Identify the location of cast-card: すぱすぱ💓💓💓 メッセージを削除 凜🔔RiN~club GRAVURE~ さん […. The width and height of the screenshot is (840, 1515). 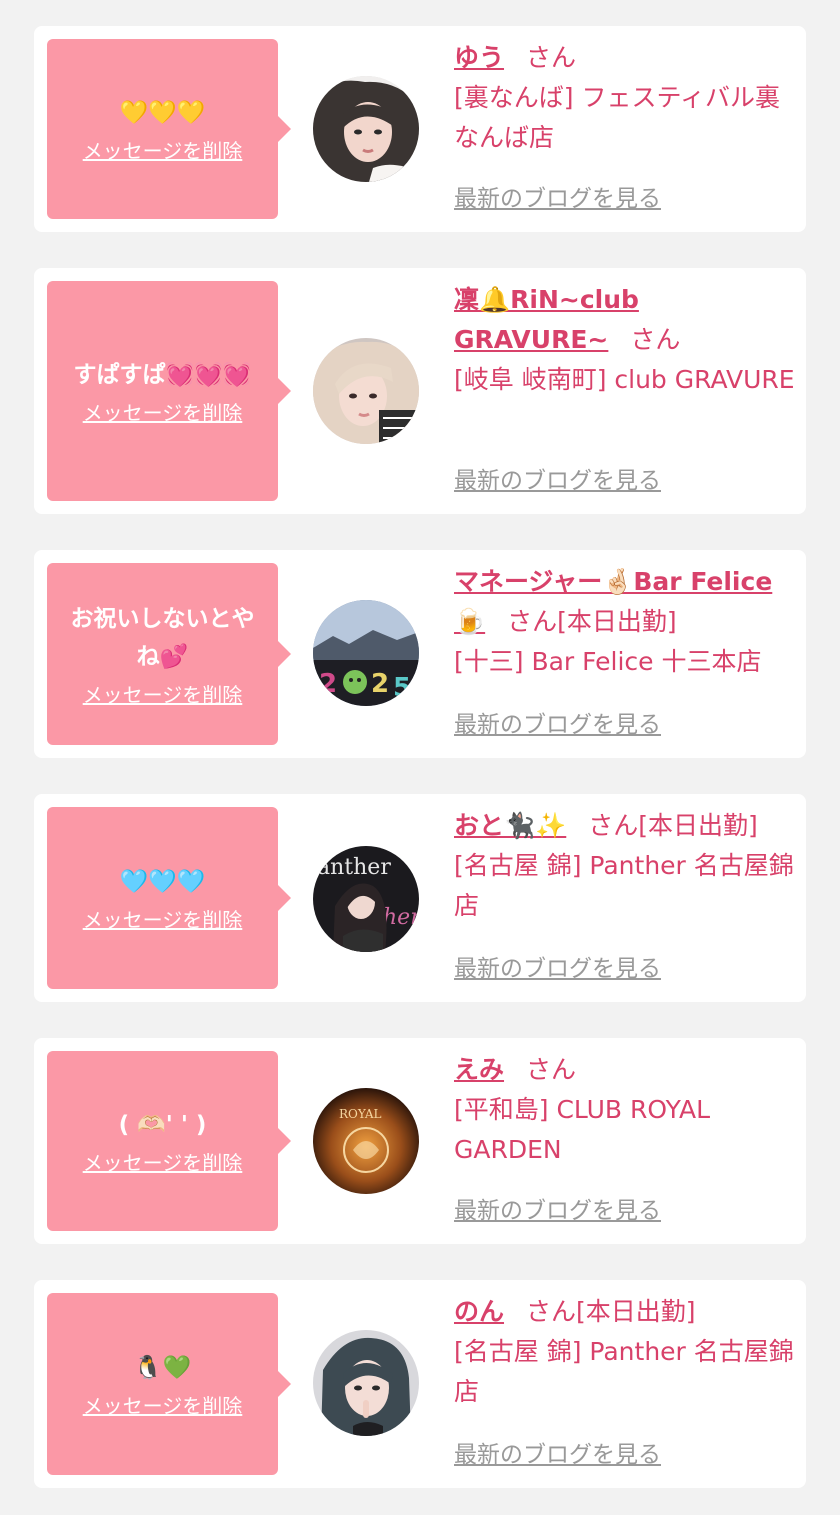
(420, 391).